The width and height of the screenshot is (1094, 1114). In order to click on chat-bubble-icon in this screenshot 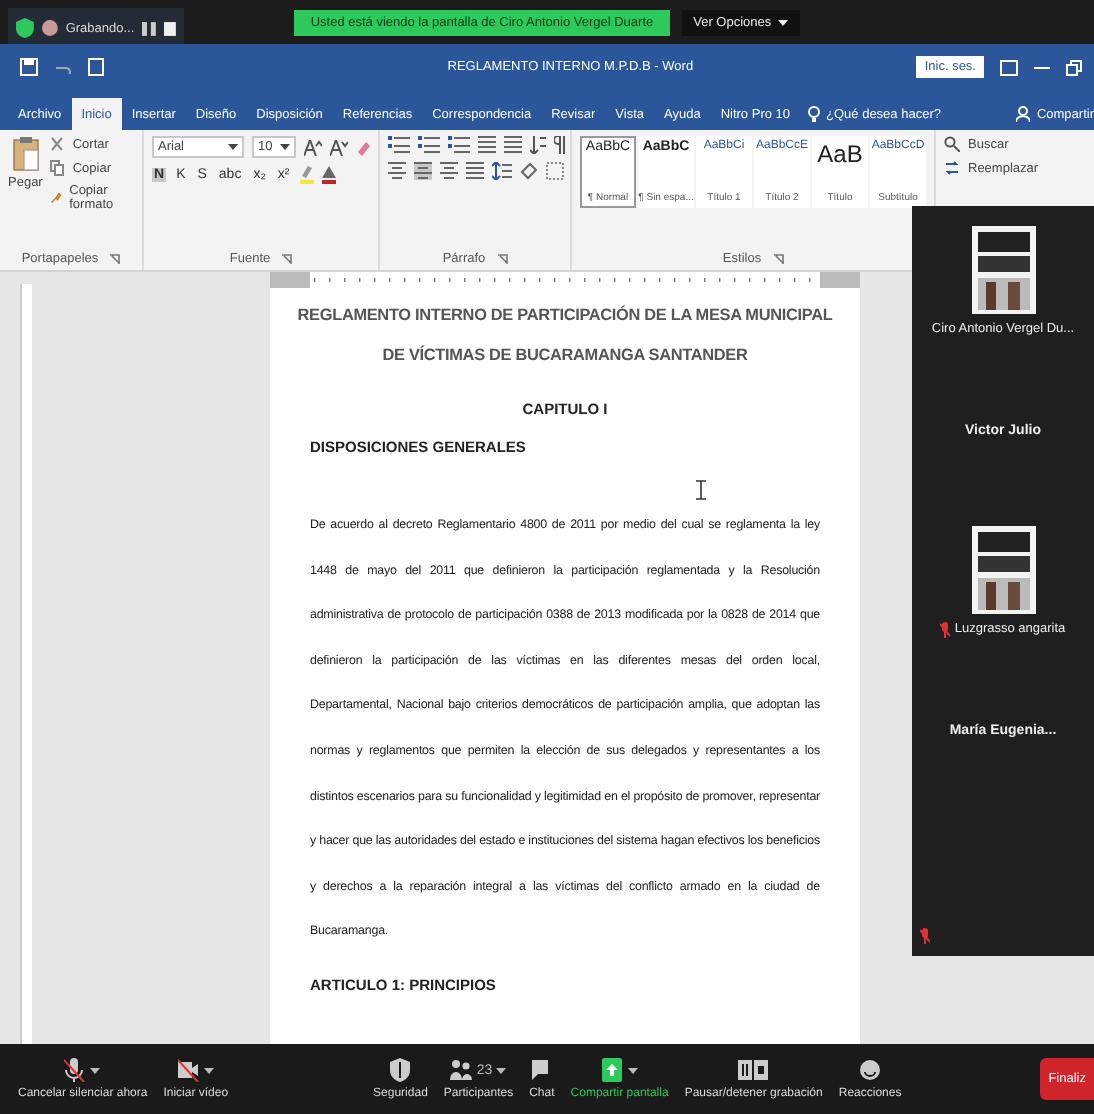, I will do `click(541, 1070)`.